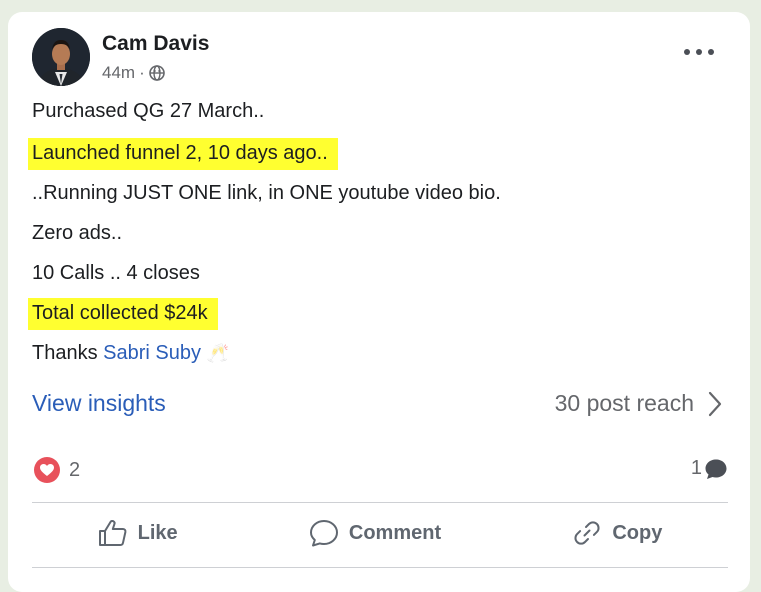  I want to click on comments-count-button: 1, so click(709, 468).